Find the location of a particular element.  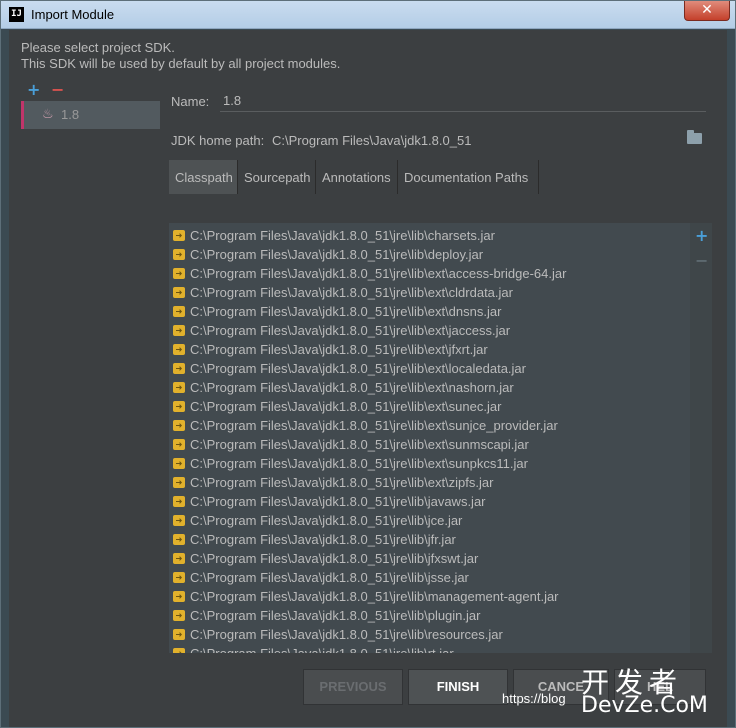

finish-button: FINISH is located at coordinates (458, 687).